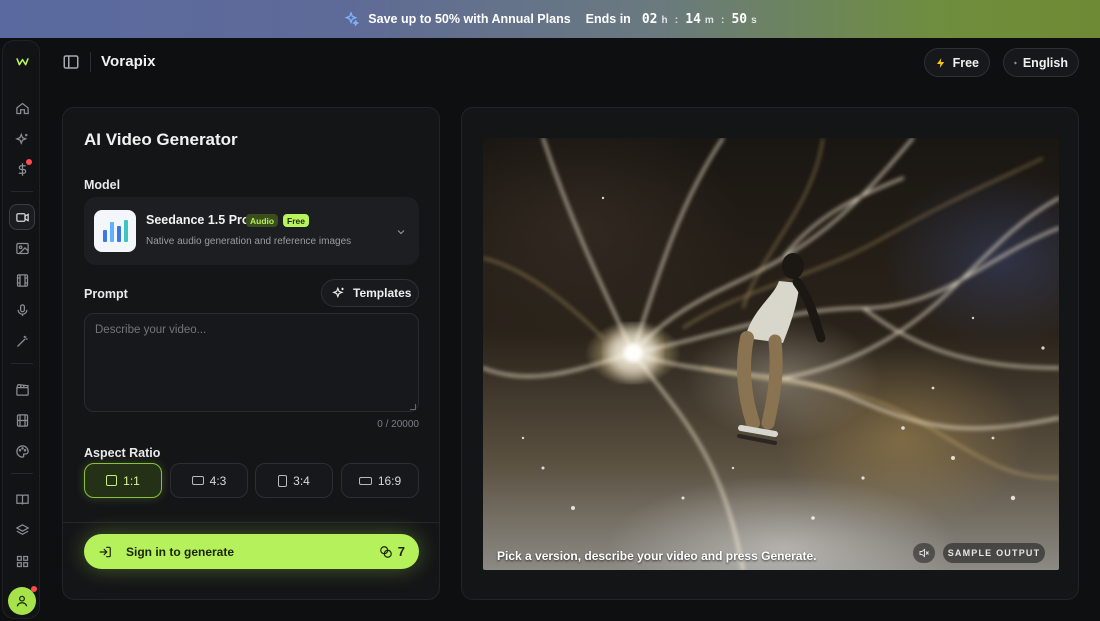 The width and height of the screenshot is (1100, 621). I want to click on landscape-icon, so click(197, 480).